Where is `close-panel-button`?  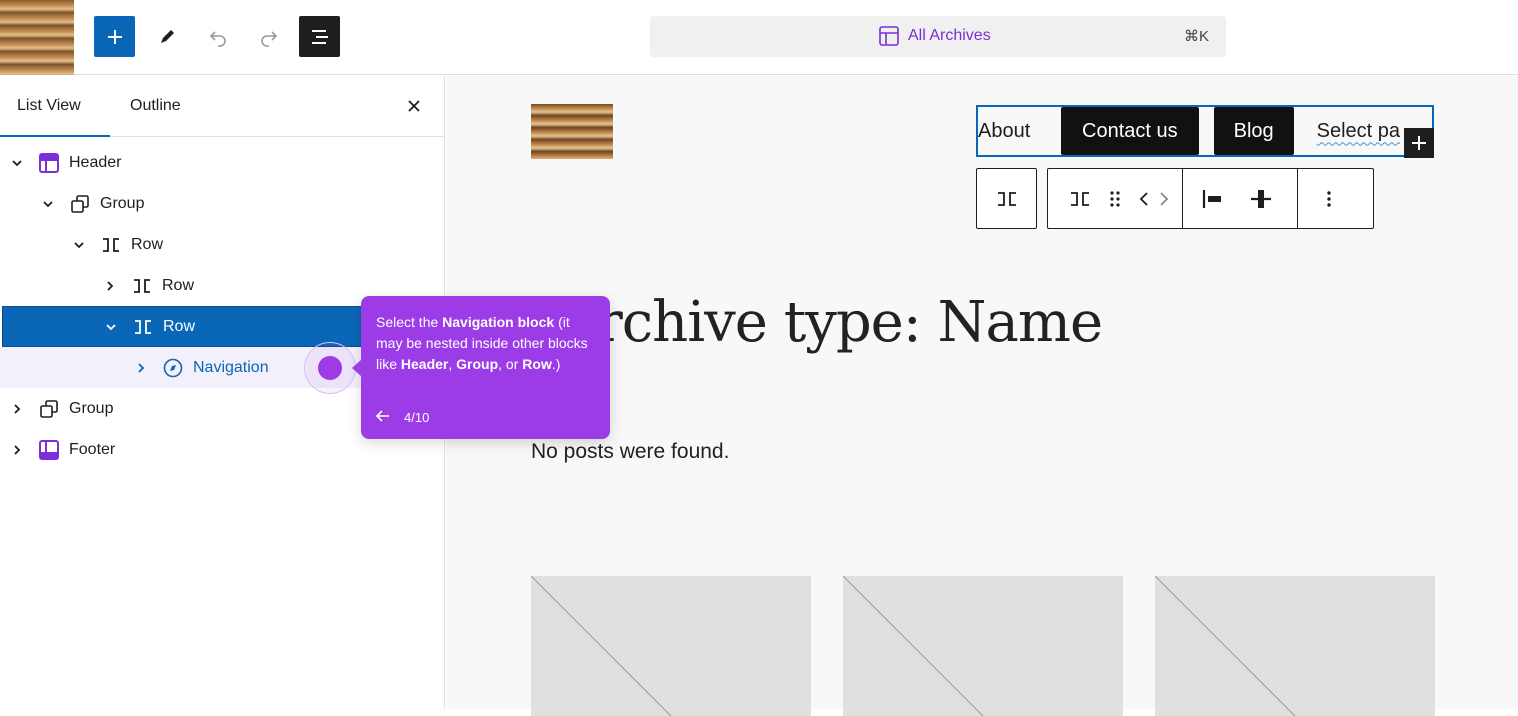 close-panel-button is located at coordinates (414, 106).